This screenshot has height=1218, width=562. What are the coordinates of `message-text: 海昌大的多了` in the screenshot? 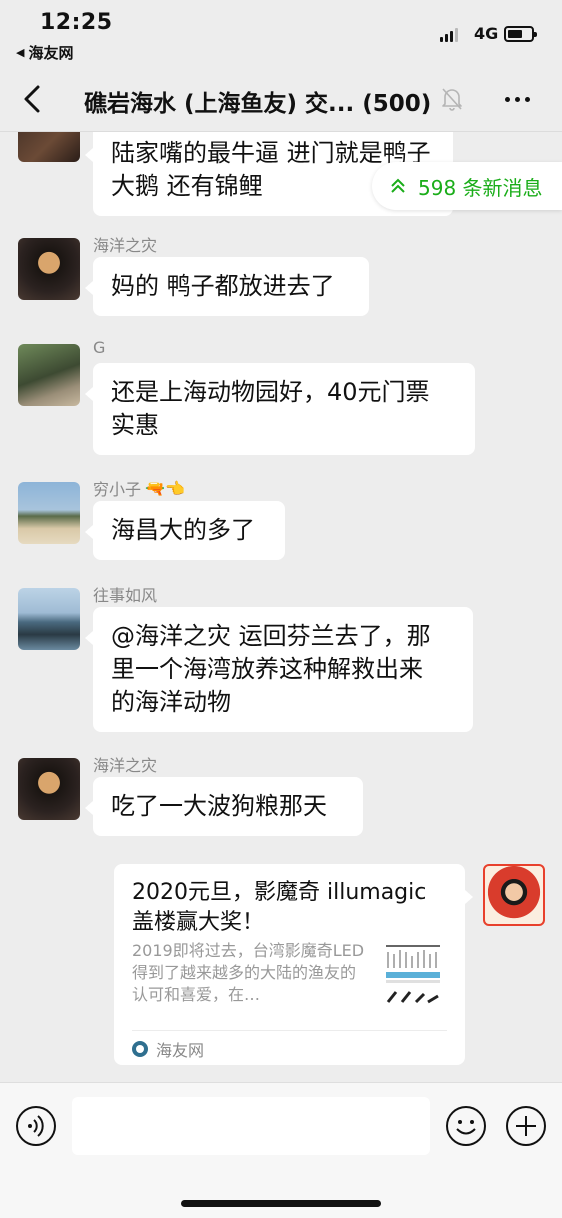 It's located at (183, 530).